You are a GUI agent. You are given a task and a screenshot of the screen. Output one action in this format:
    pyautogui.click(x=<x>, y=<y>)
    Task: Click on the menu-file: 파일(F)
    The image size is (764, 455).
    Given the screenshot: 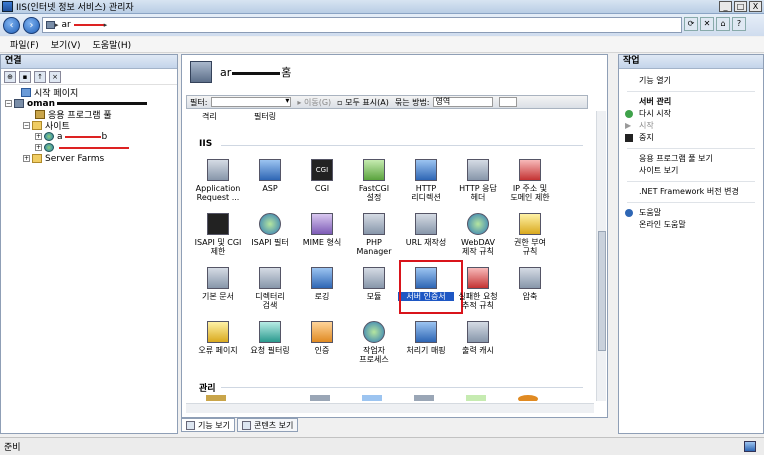 What is the action you would take?
    pyautogui.click(x=24, y=44)
    